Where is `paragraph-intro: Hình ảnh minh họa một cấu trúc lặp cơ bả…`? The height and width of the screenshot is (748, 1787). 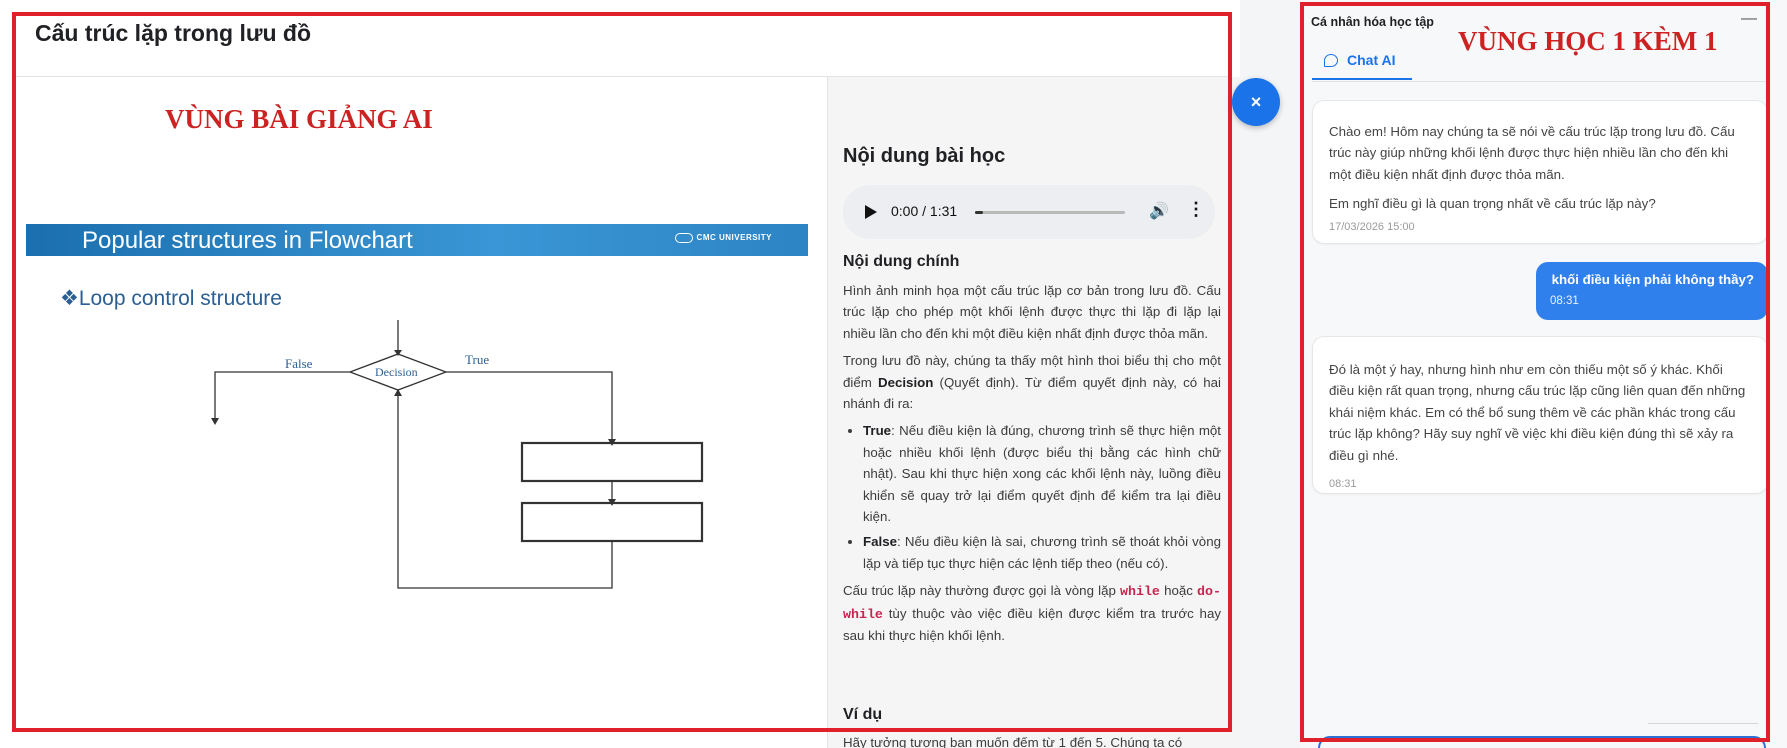 paragraph-intro: Hình ảnh minh họa một cấu trúc lặp cơ bả… is located at coordinates (1032, 312).